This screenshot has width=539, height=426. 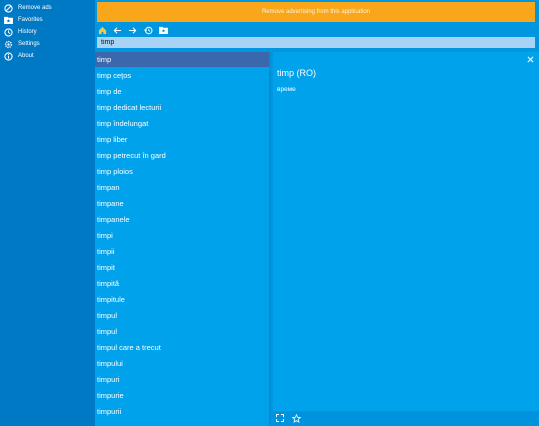 What do you see at coordinates (280, 418) in the screenshot?
I see `fullscreen-icon` at bounding box center [280, 418].